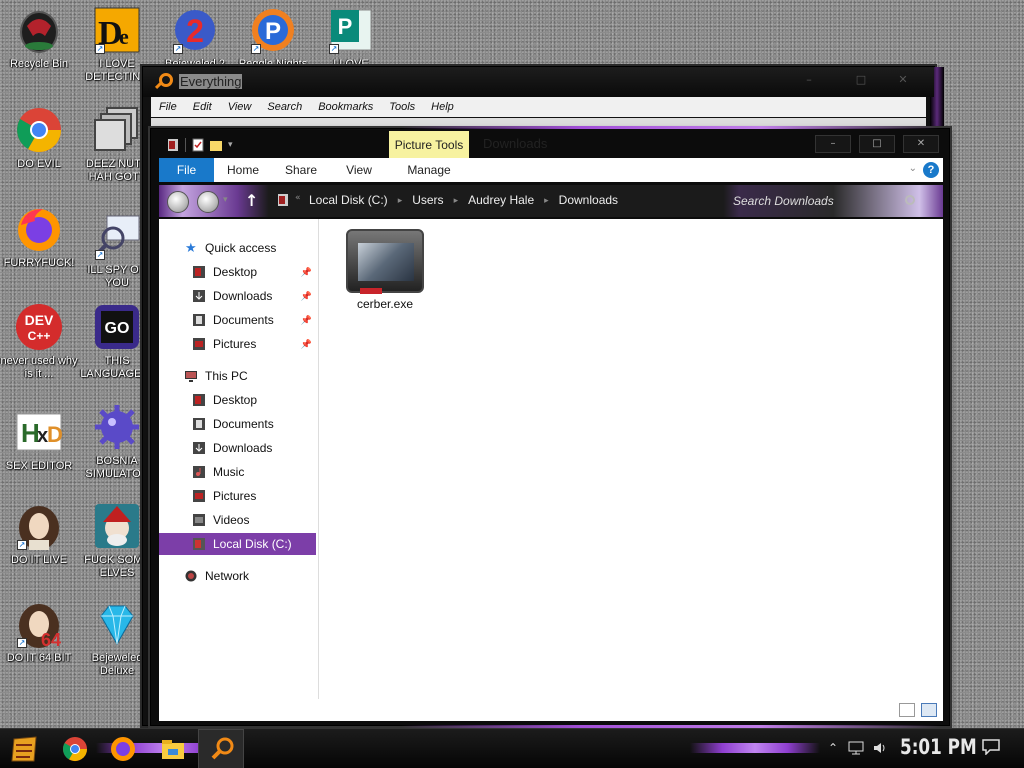 The height and width of the screenshot is (768, 1024). Describe the element at coordinates (427, 200) in the screenshot. I see `breadcrumb-users: Users` at that location.